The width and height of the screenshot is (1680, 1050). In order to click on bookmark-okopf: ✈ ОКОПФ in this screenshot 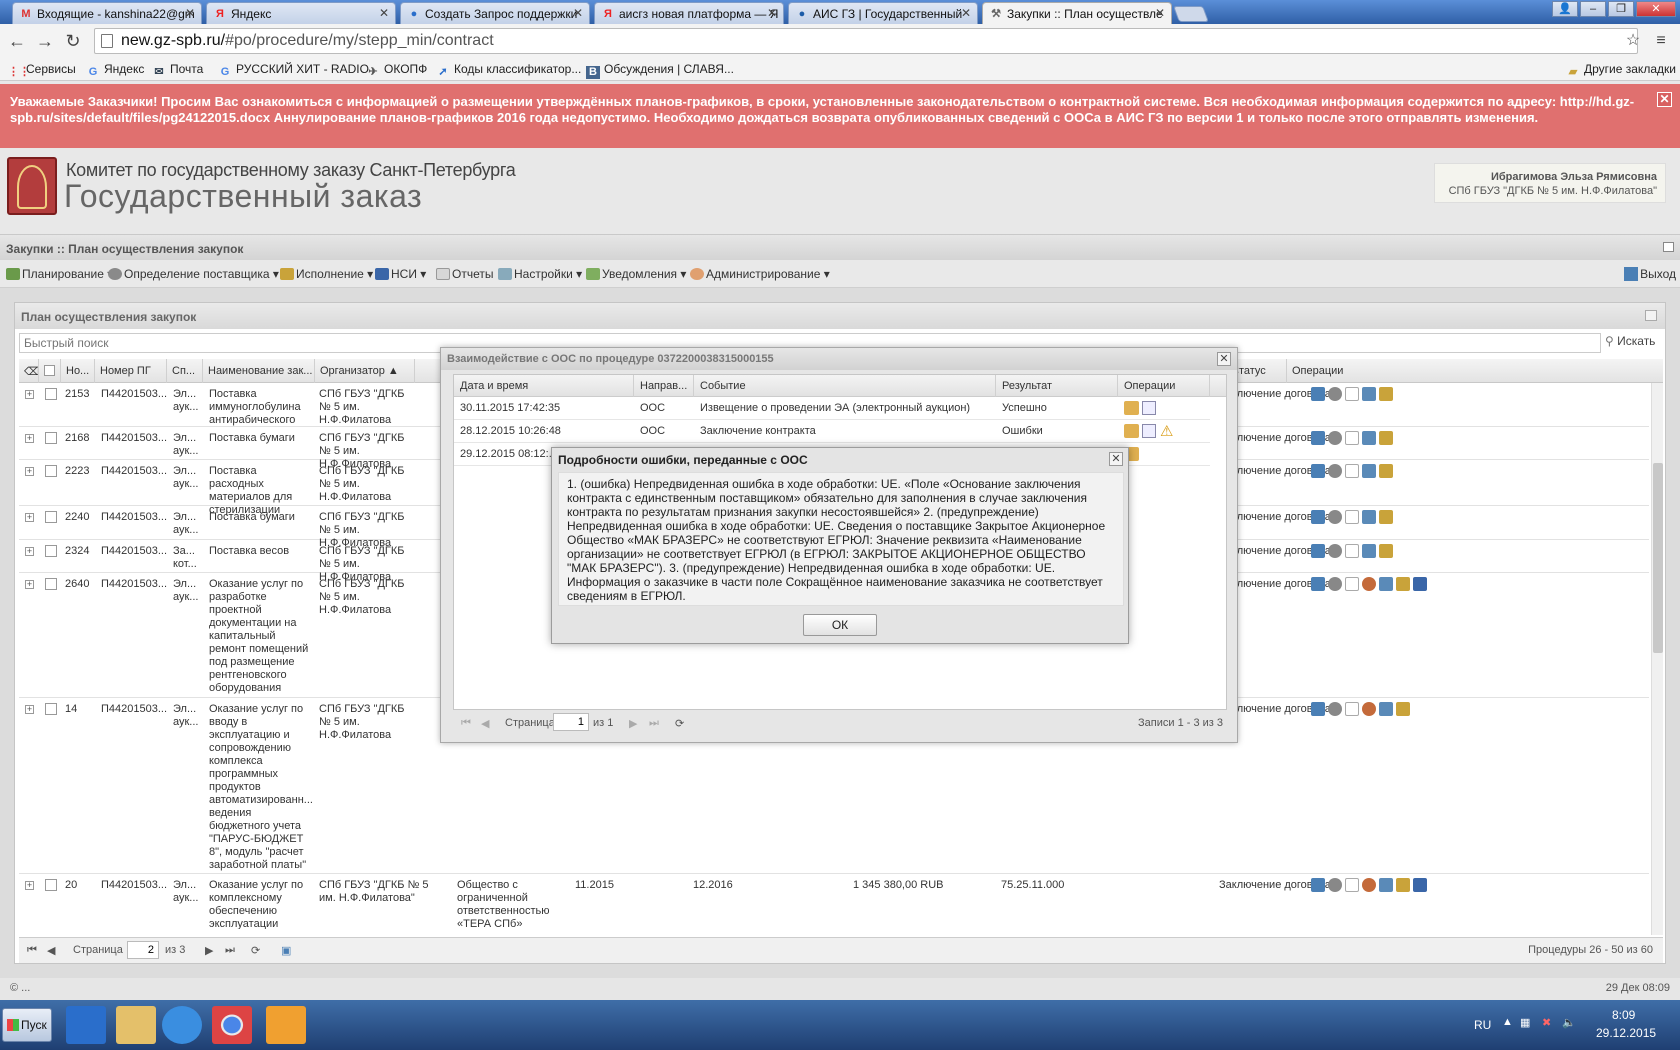, I will do `click(396, 70)`.